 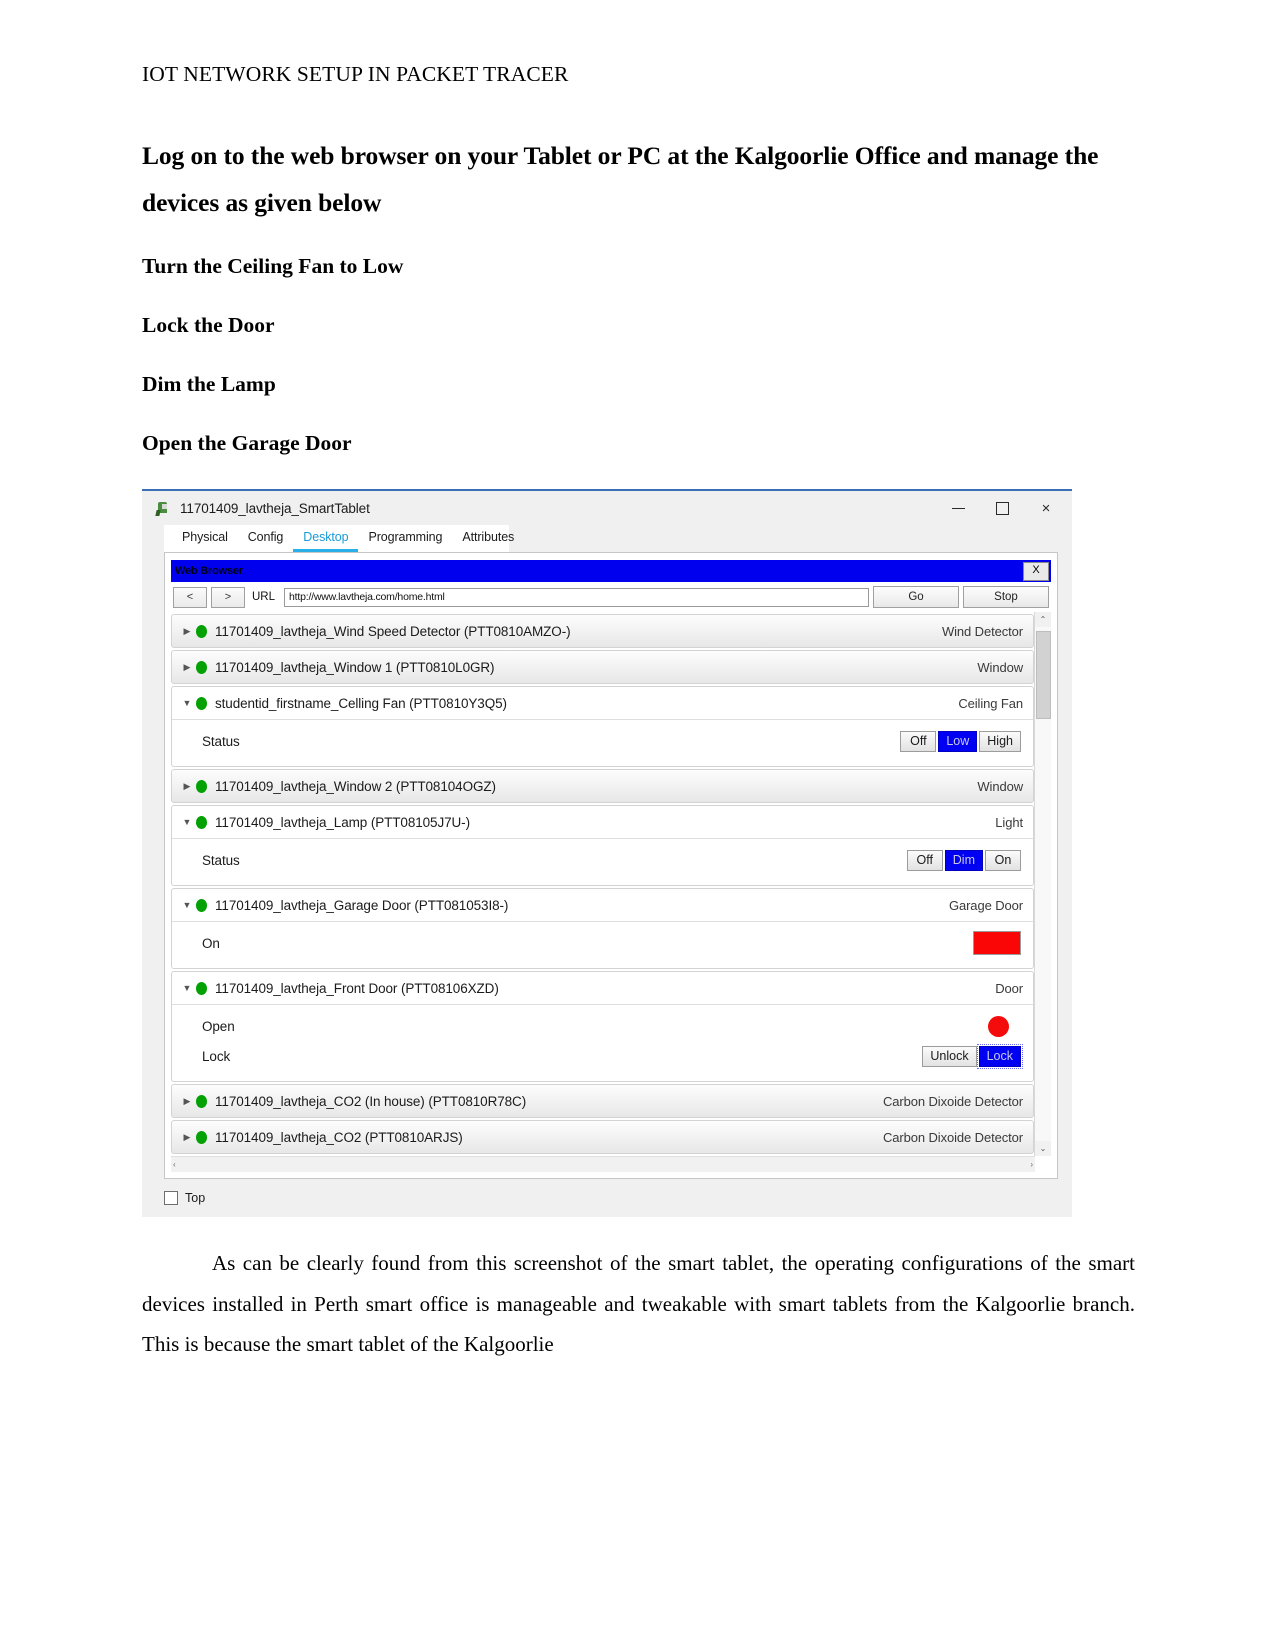 What do you see at coordinates (355, 786) in the screenshot?
I see `device-name: 11701409_lavtheja_Window 2 (PTT08104OGZ)` at bounding box center [355, 786].